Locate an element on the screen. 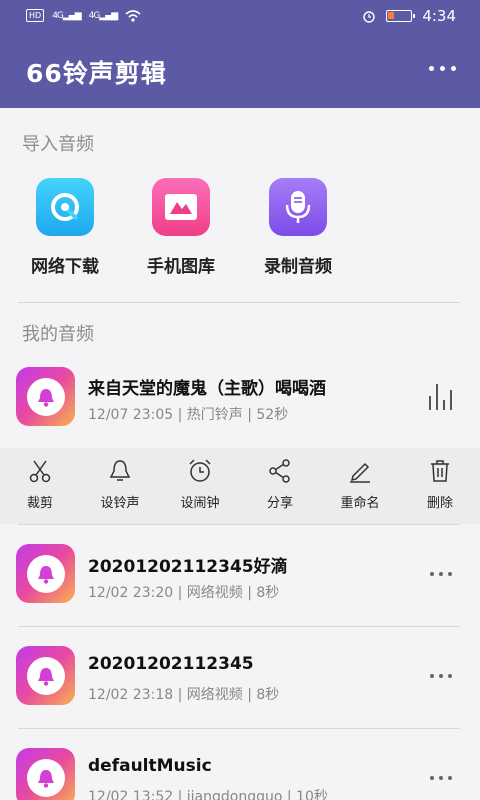 This screenshot has width=480, height=800. audio-meta: 12/02 23:18 | 网络视频 | 8秒 is located at coordinates (184, 695).